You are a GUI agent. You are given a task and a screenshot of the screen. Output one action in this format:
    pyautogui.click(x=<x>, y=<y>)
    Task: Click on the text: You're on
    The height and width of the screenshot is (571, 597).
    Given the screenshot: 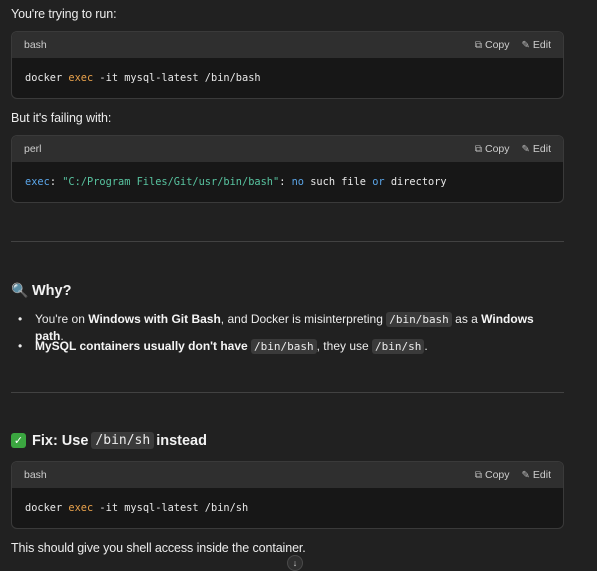 What is the action you would take?
    pyautogui.click(x=62, y=319)
    